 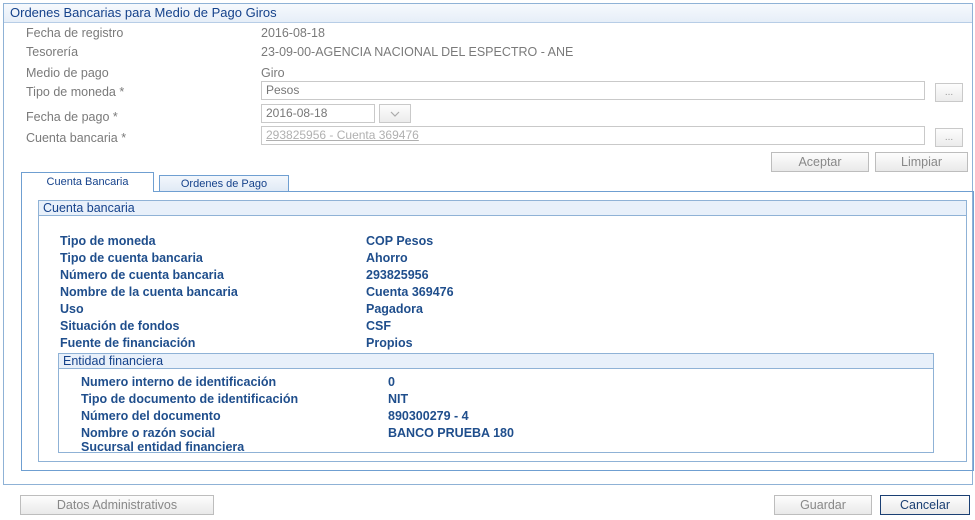 What do you see at coordinates (52, 52) in the screenshot?
I see `tesoreria-label: Tesorería` at bounding box center [52, 52].